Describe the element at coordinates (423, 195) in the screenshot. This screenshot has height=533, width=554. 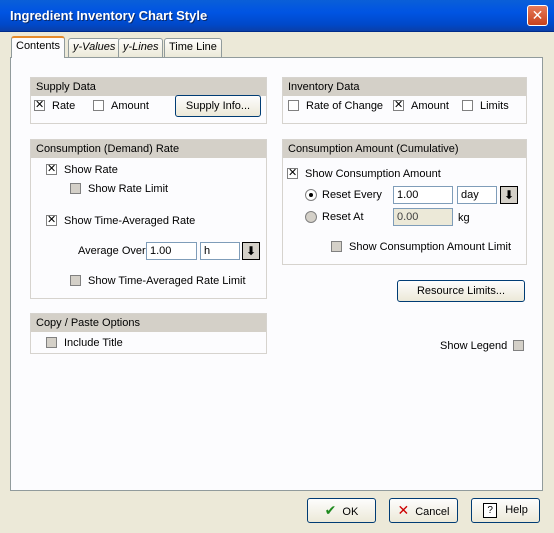
I see `reset-every-input: 1.00` at that location.